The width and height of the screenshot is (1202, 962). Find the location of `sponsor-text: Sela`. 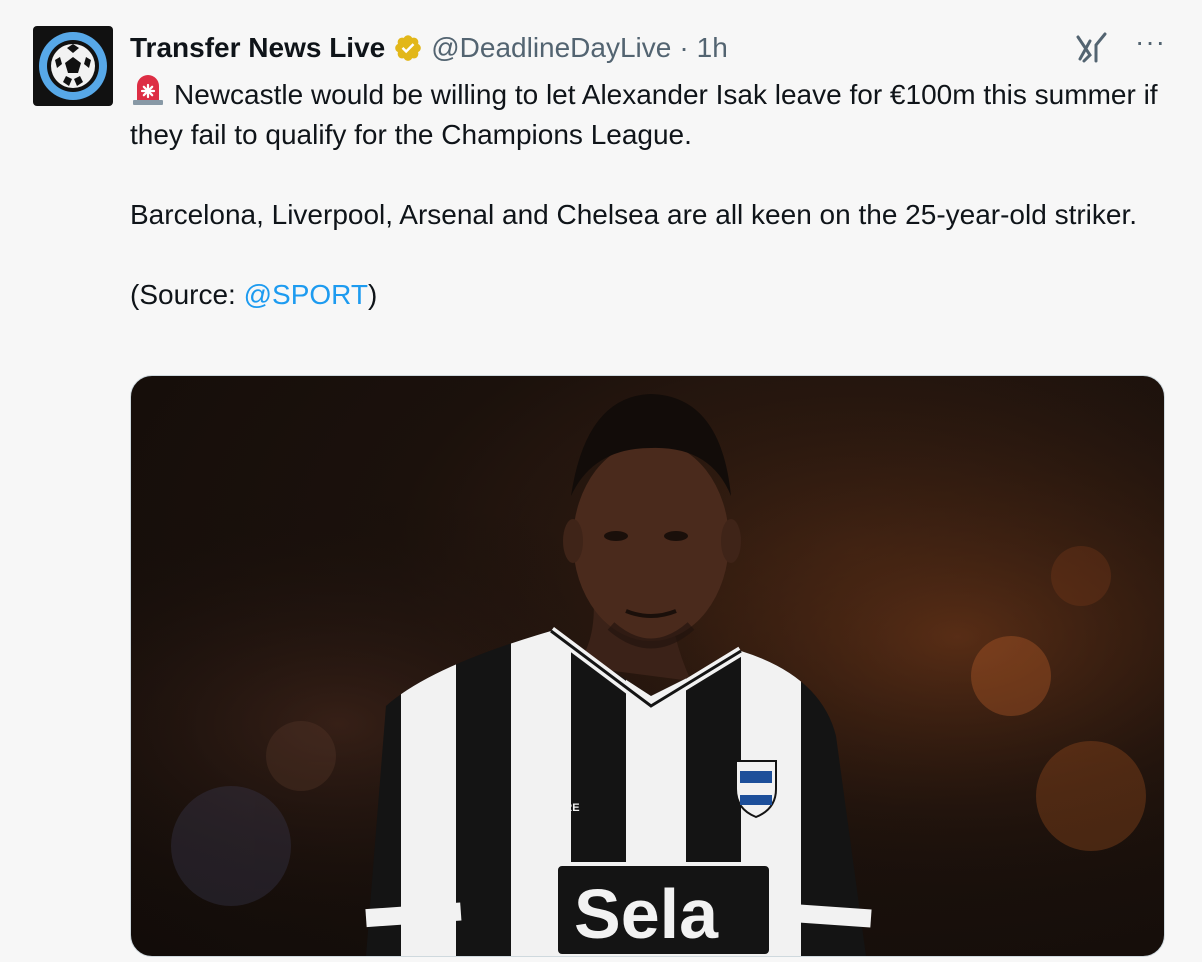

sponsor-text: Sela is located at coordinates (646, 914).